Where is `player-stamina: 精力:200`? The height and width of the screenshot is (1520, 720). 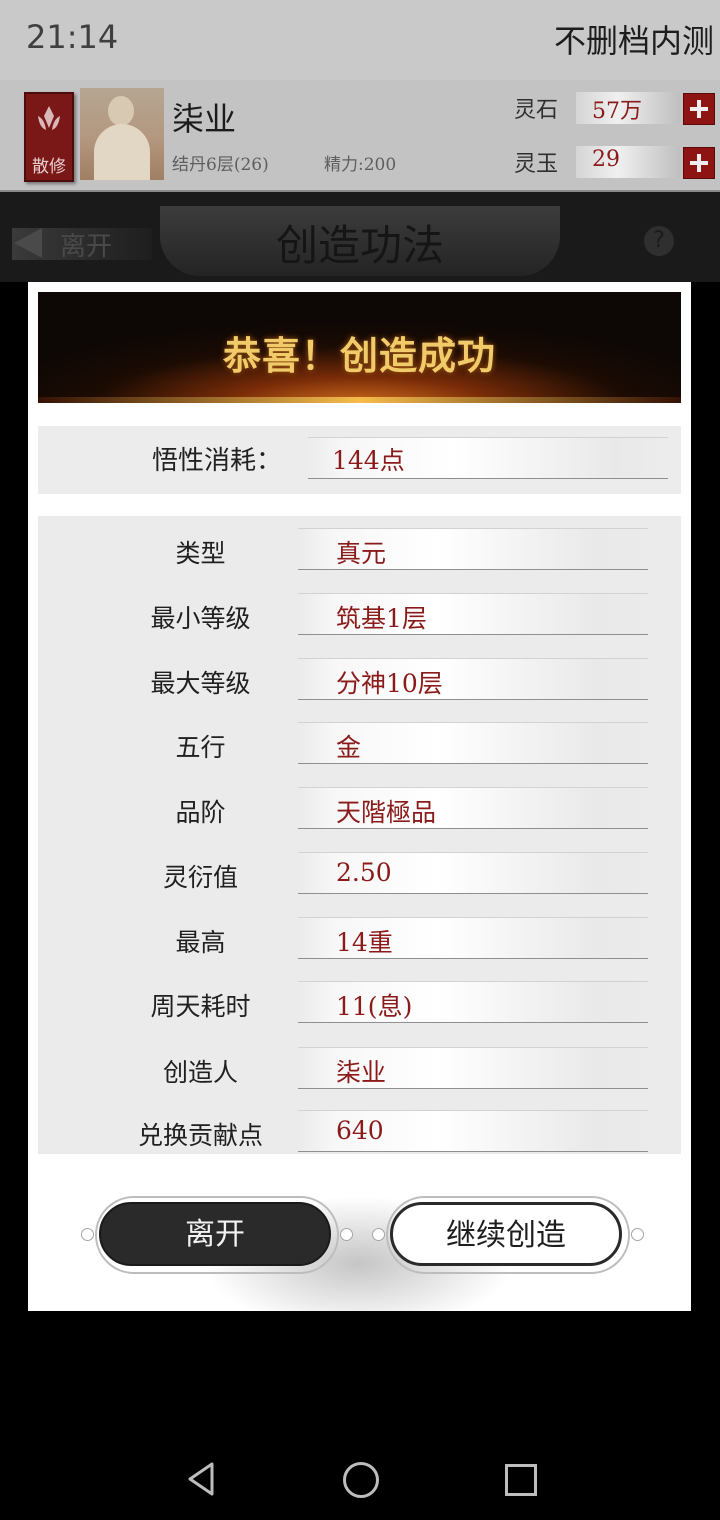 player-stamina: 精力:200 is located at coordinates (360, 165).